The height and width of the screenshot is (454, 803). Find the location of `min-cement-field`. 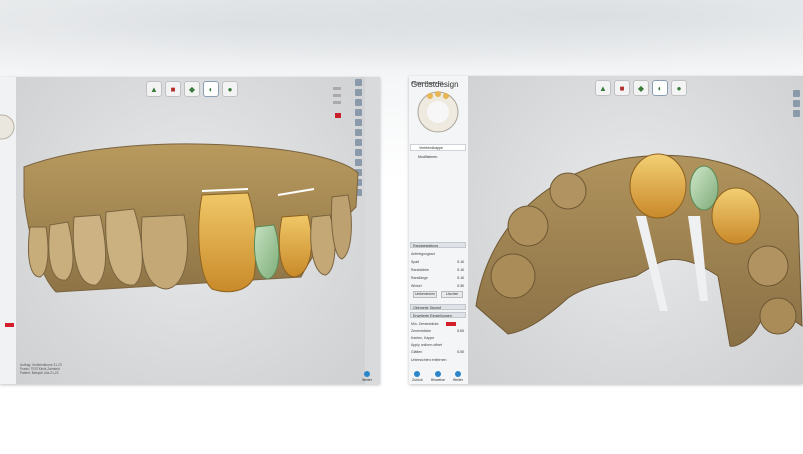

min-cement-field is located at coordinates (451, 324).